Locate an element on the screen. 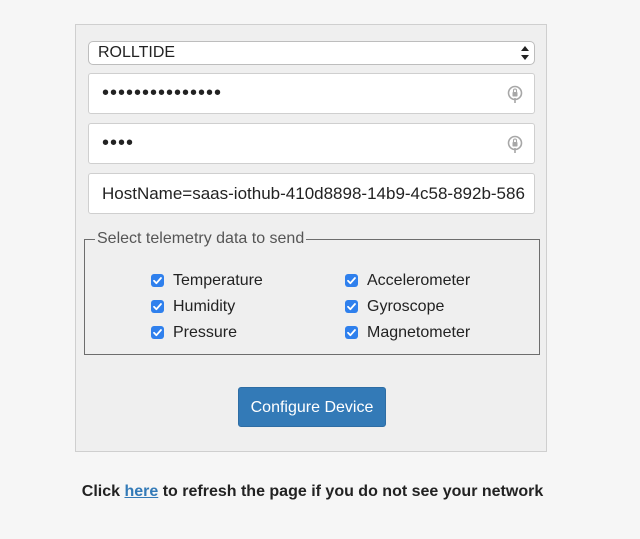 The width and height of the screenshot is (640, 539). select-arrows-icon is located at coordinates (525, 53).